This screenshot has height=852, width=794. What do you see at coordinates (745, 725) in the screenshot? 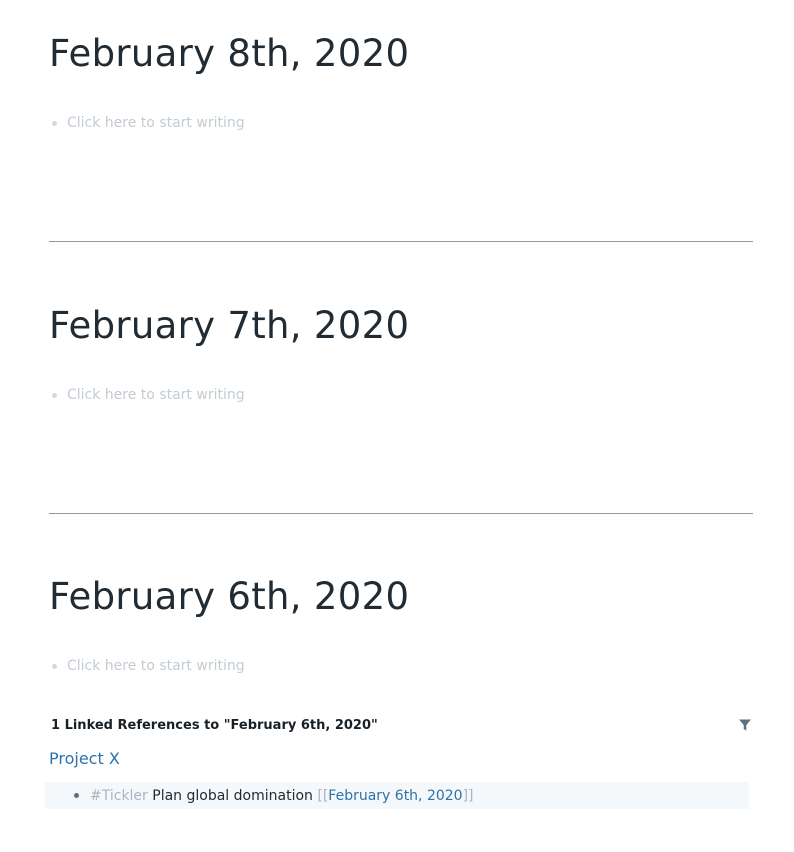
I see `filter-icon` at bounding box center [745, 725].